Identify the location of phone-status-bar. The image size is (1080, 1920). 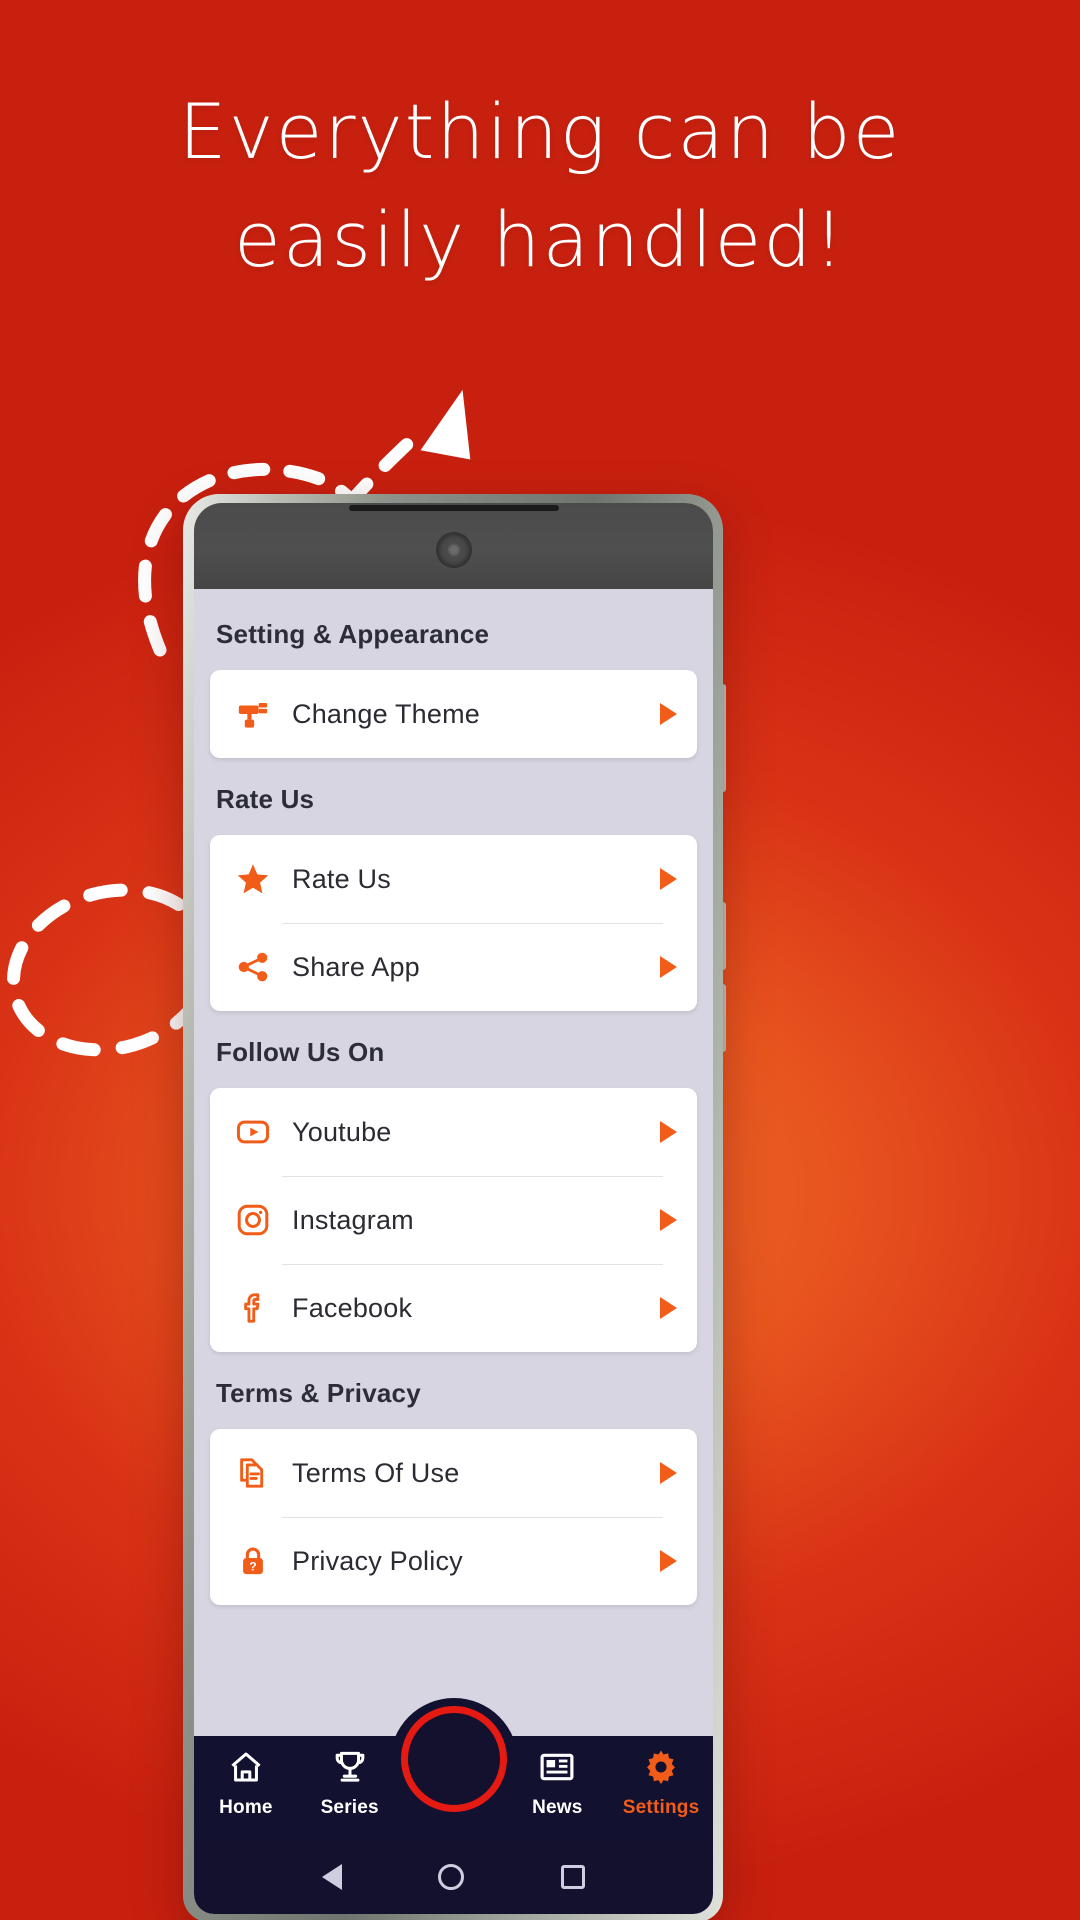
(453, 546).